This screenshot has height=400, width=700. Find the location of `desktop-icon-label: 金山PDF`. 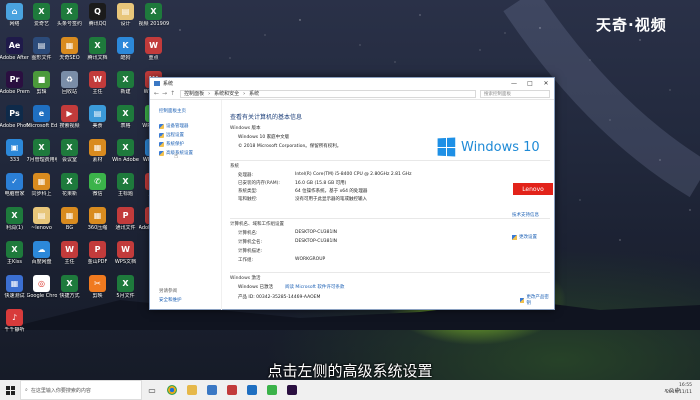

desktop-icon-label: 金山PDF is located at coordinates (97, 262).